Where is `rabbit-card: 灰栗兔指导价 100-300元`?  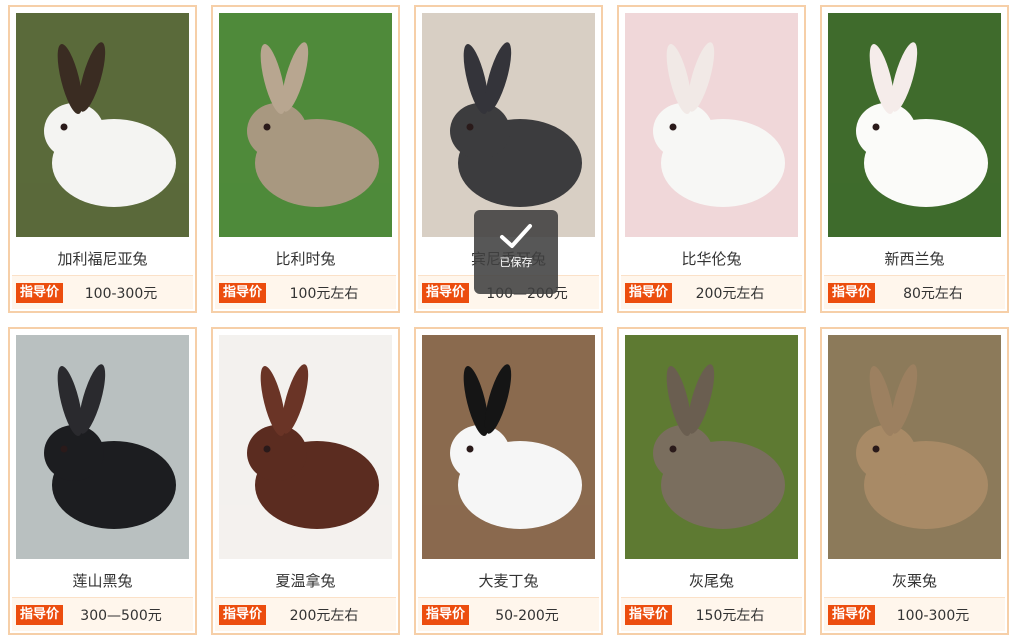
rabbit-card: 灰栗兔指导价 100-300元 is located at coordinates (914, 481).